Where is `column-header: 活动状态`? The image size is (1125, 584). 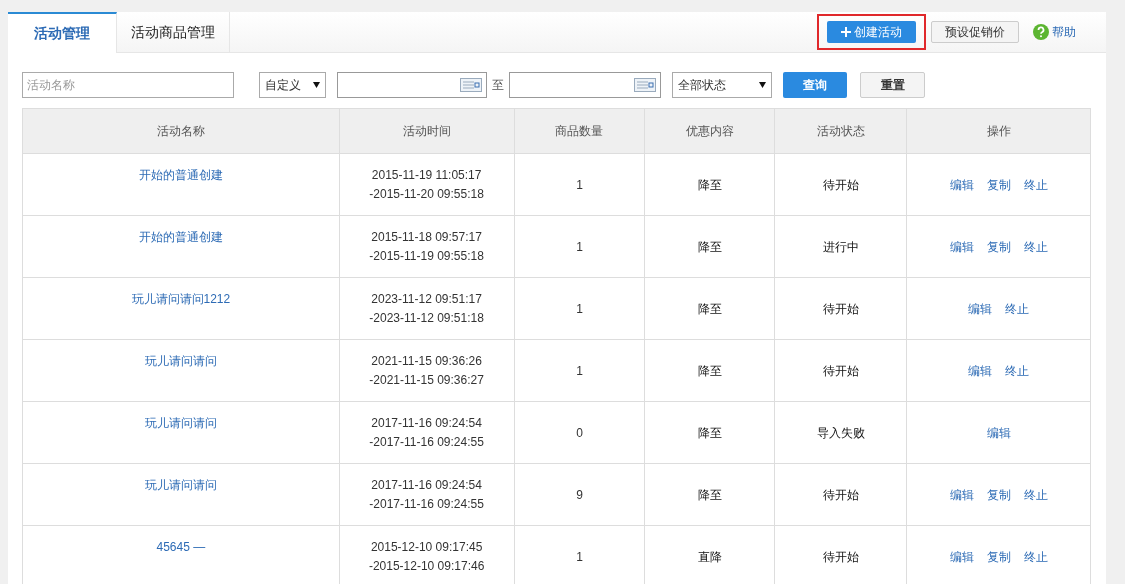
column-header: 活动状态 is located at coordinates (841, 131).